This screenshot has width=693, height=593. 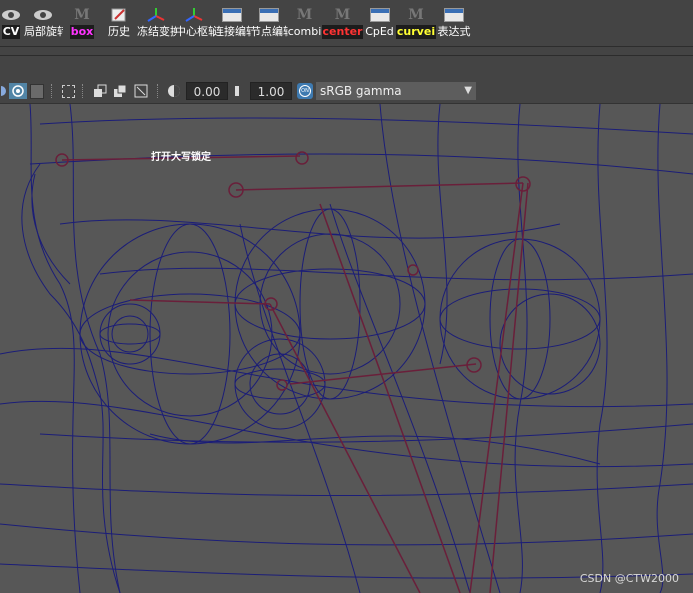 I want to click on pencil-icon, so click(x=119, y=14).